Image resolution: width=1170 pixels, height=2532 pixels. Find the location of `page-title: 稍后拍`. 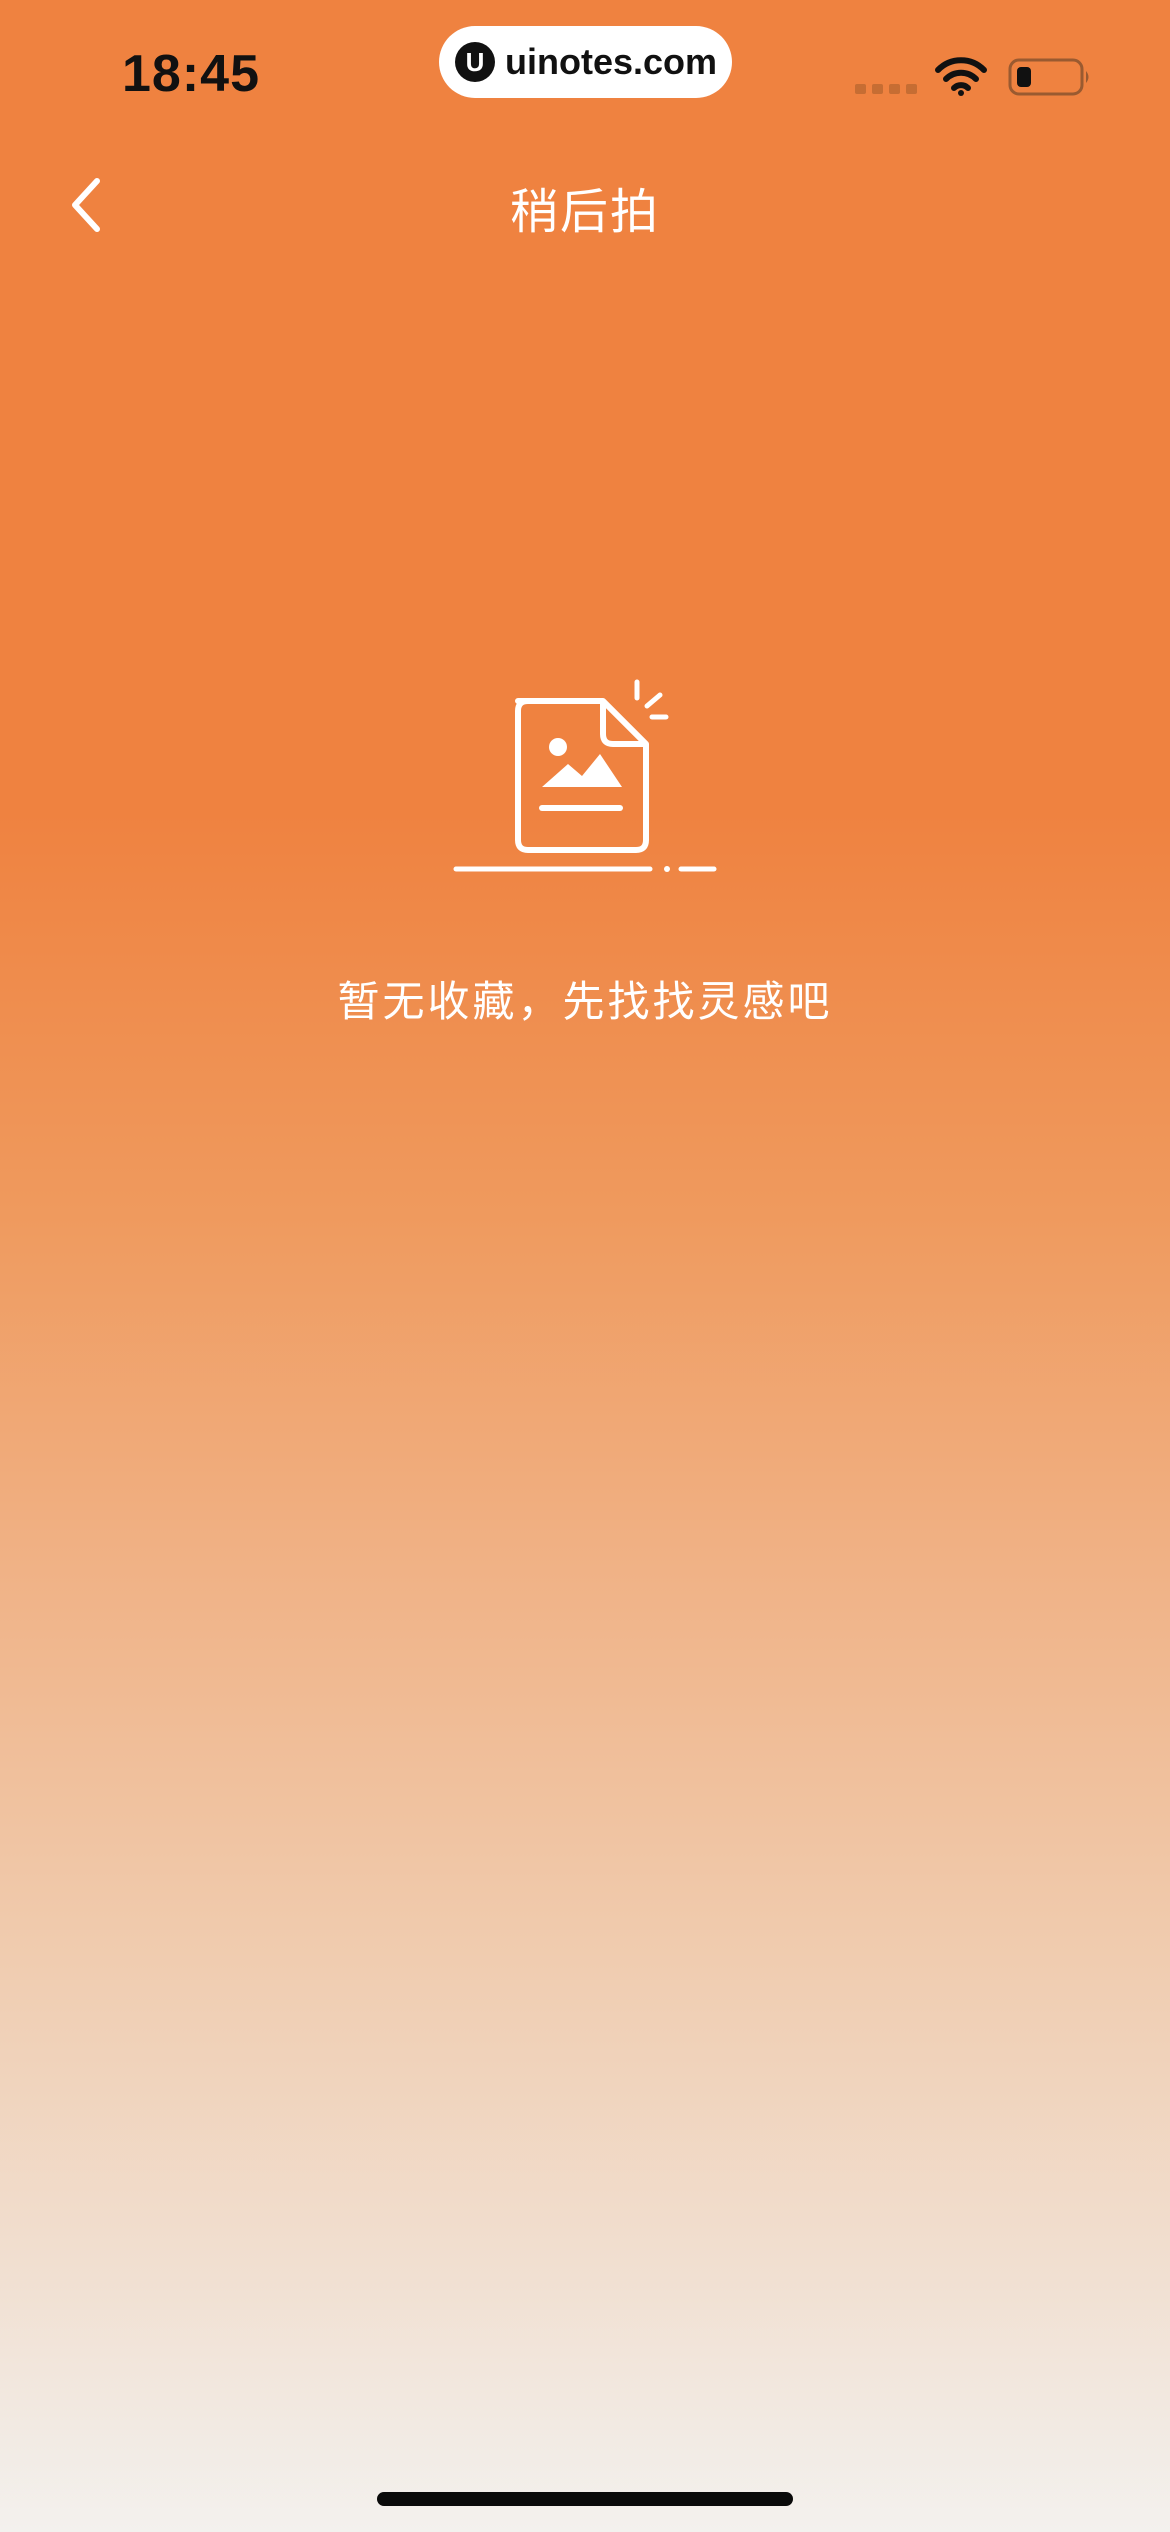

page-title: 稍后拍 is located at coordinates (584, 212).